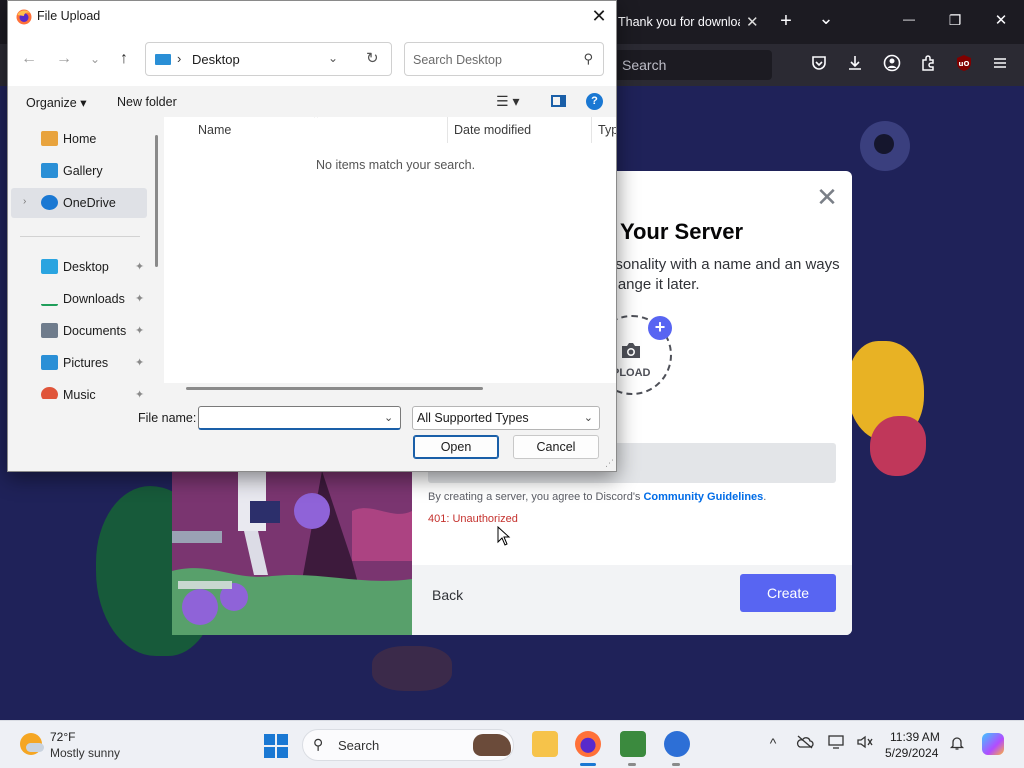 This screenshot has height=768, width=1024. Describe the element at coordinates (79, 171) in the screenshot. I see `nav-item-gallery: Gallery` at that location.